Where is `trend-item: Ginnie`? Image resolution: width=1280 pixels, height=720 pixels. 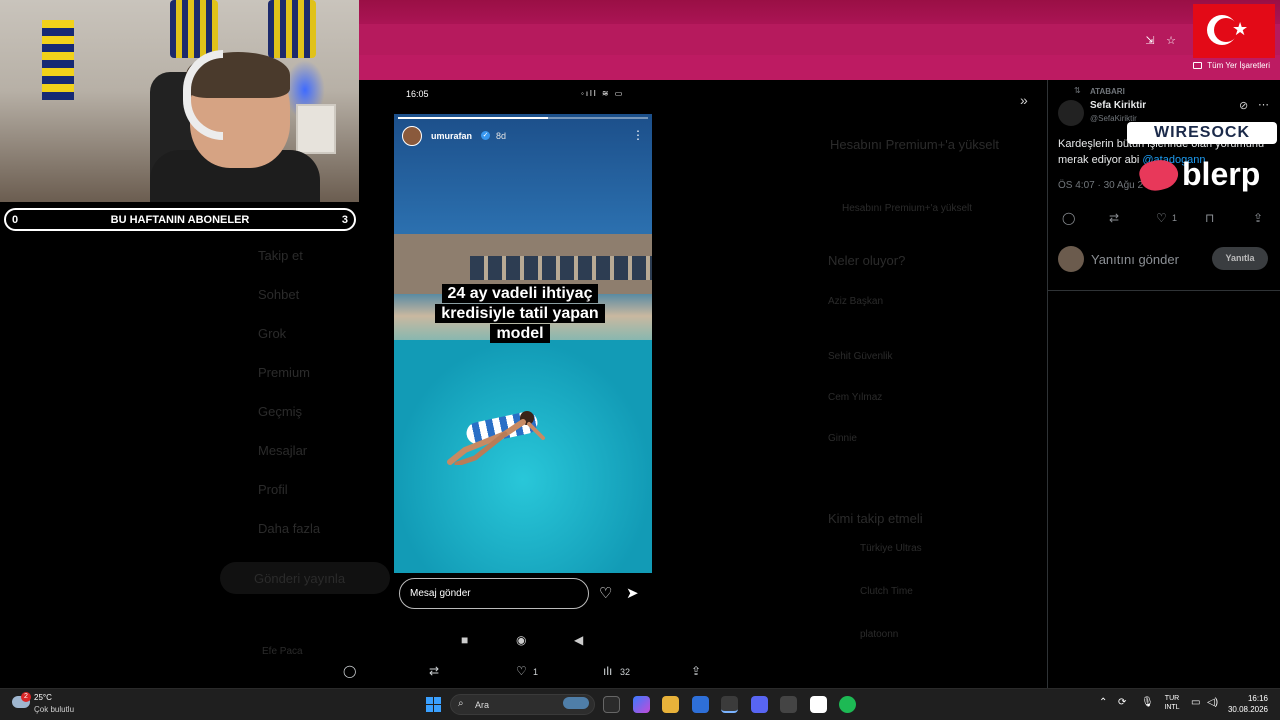 trend-item: Ginnie is located at coordinates (842, 438).